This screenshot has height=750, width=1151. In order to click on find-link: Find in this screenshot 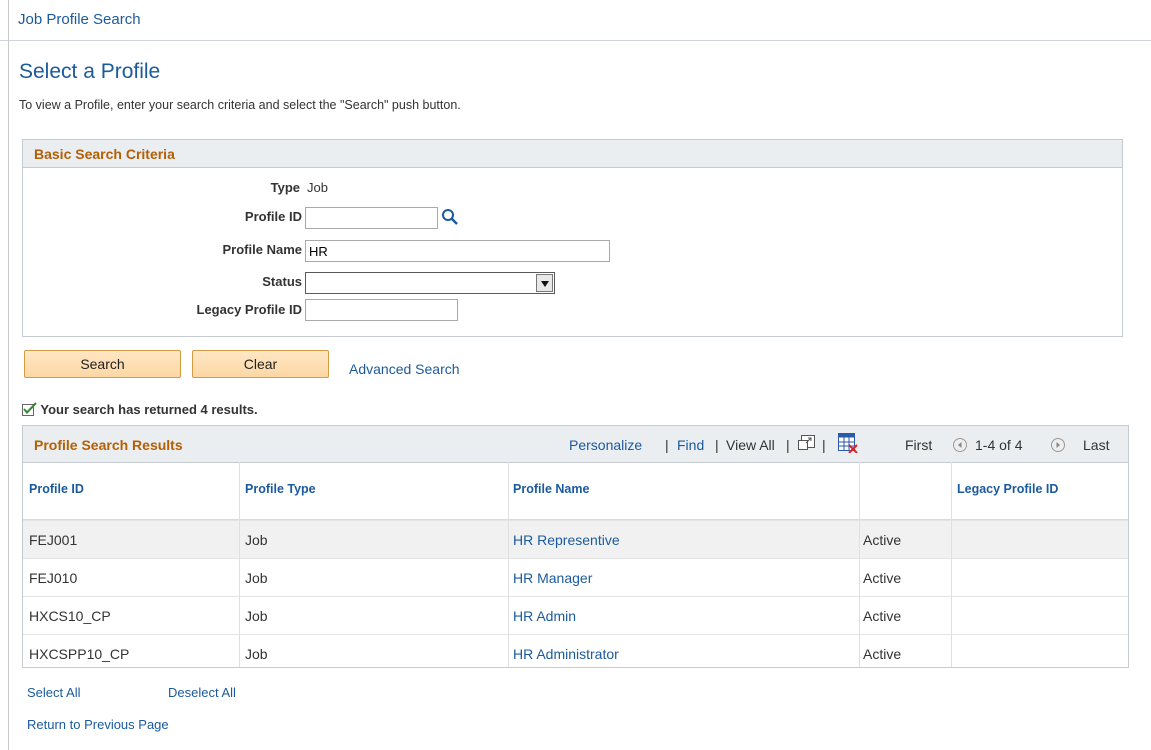, I will do `click(690, 445)`.